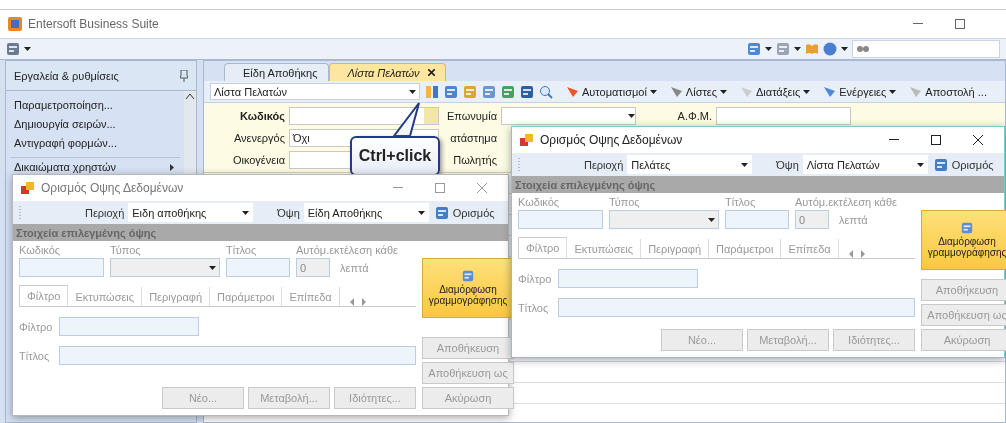  What do you see at coordinates (698, 91) in the screenshot?
I see `toolbar-menu: Λίστες` at bounding box center [698, 91].